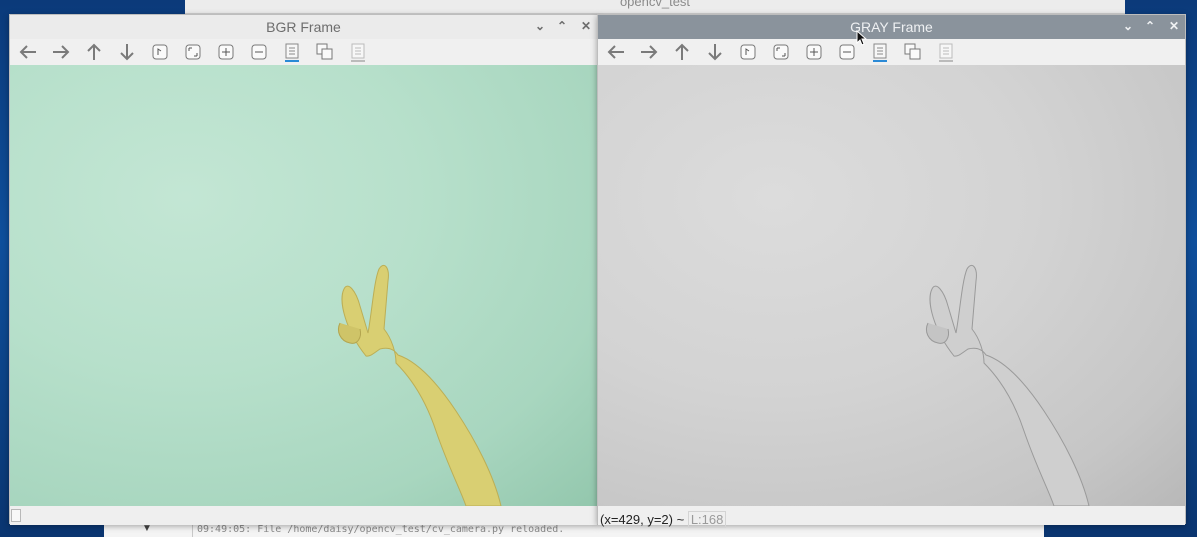  I want to click on pixel-coords: (x=429, y=2) ~, so click(642, 519).